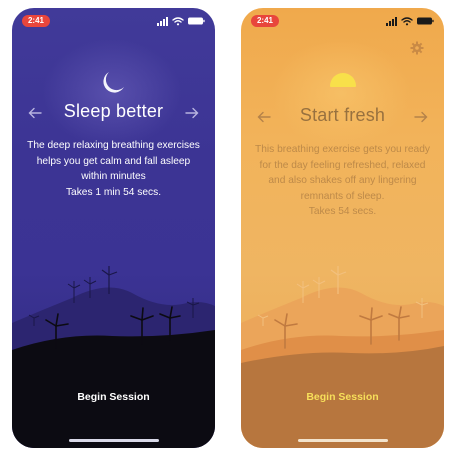  What do you see at coordinates (343, 80) in the screenshot?
I see `sun-icon` at bounding box center [343, 80].